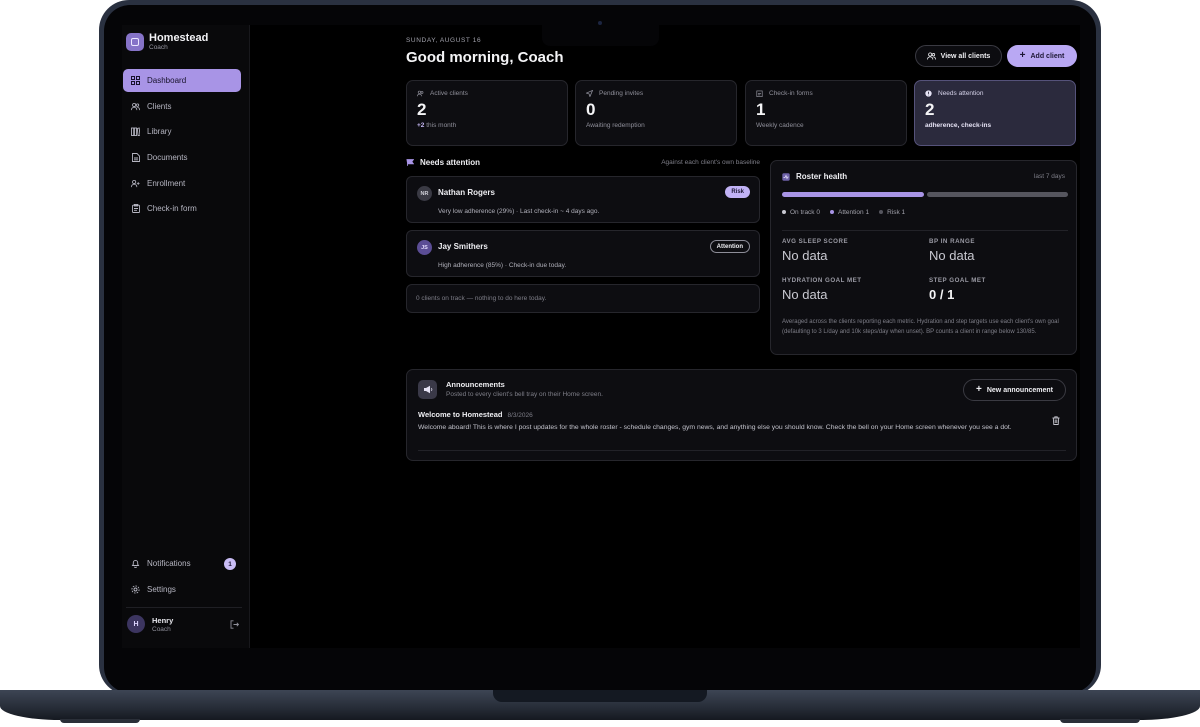 Image resolution: width=1200 pixels, height=727 pixels. What do you see at coordinates (896, 212) in the screenshot?
I see `legend-label: Risk 1` at bounding box center [896, 212].